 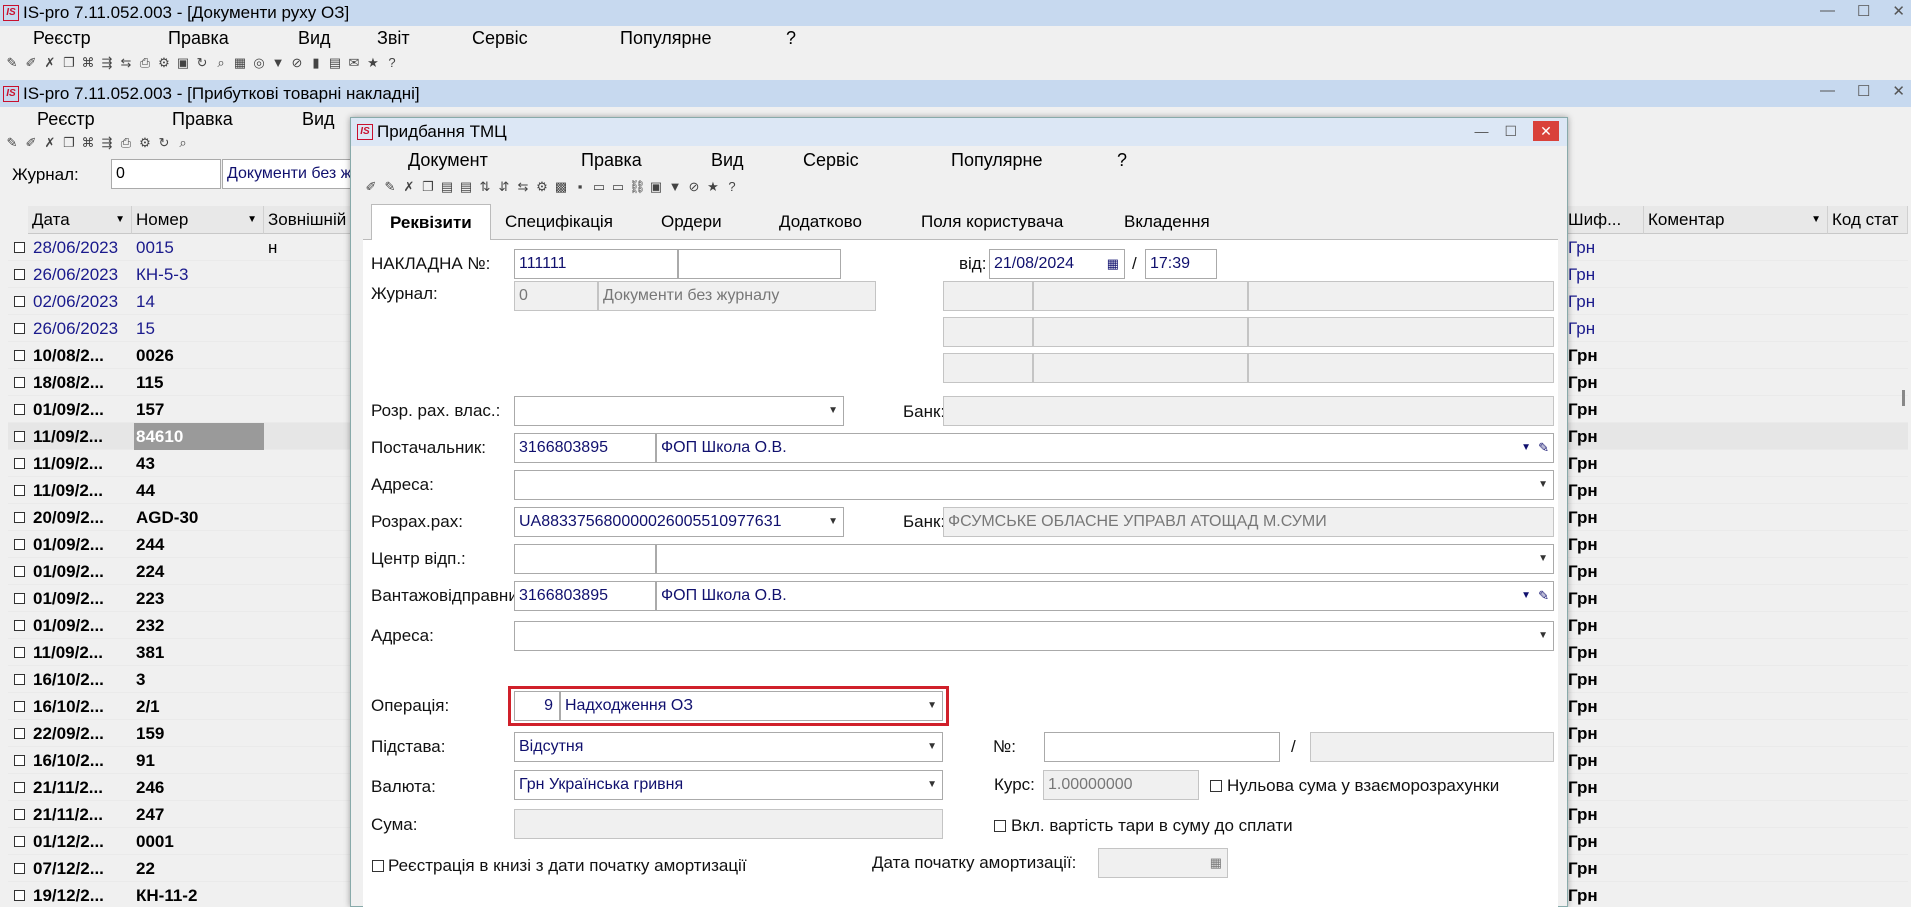 I want to click on reg-book-checkbox, so click(x=378, y=866).